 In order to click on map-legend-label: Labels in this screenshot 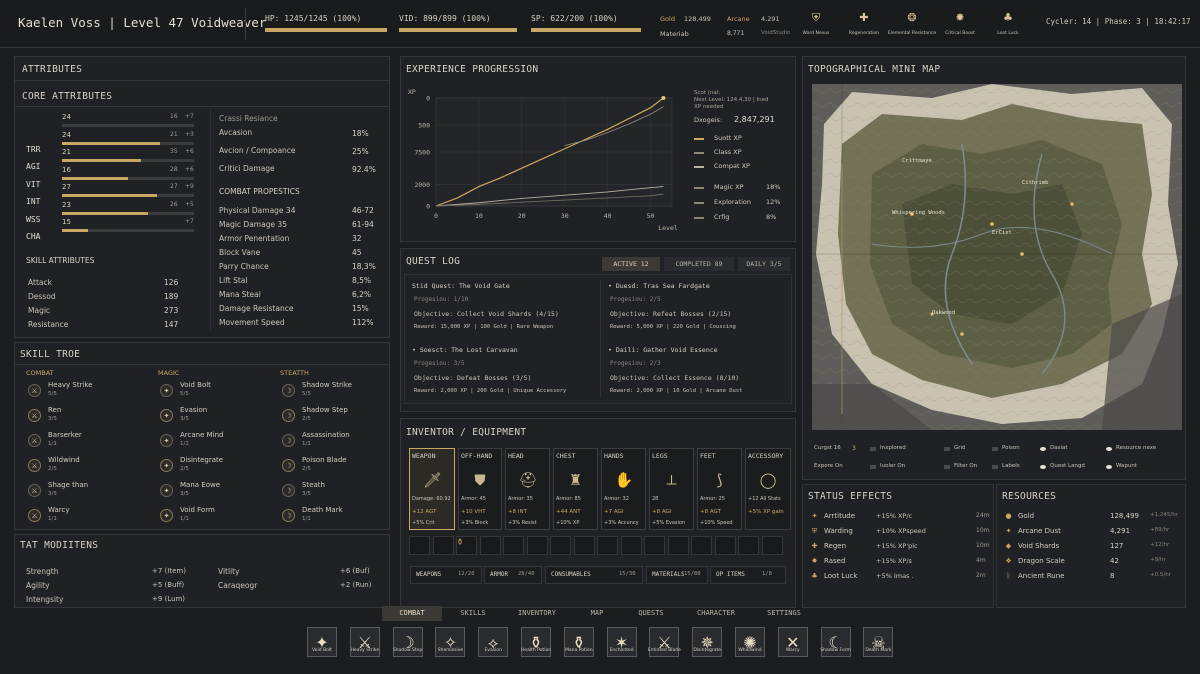, I will do `click(1011, 466)`.